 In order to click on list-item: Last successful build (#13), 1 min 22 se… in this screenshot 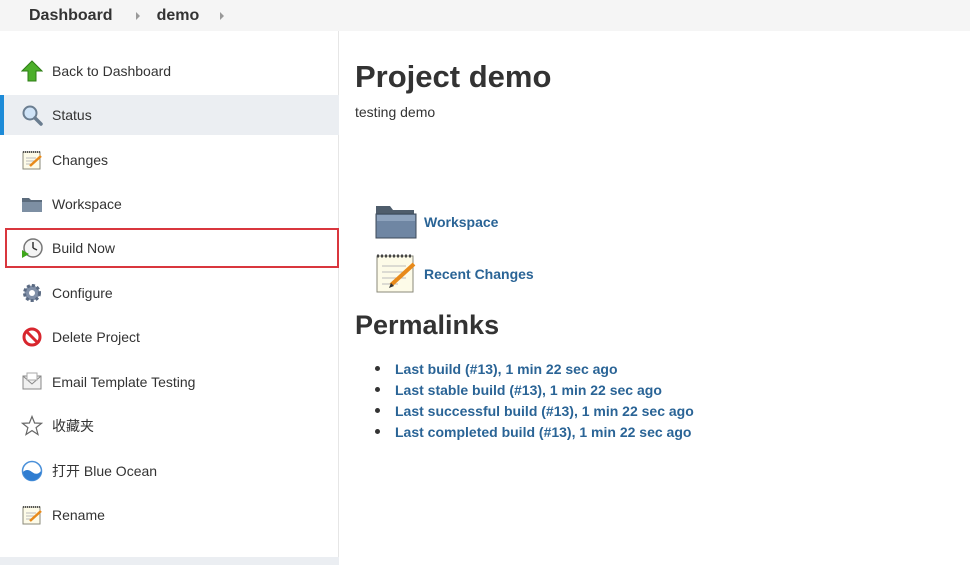, I will do `click(534, 410)`.